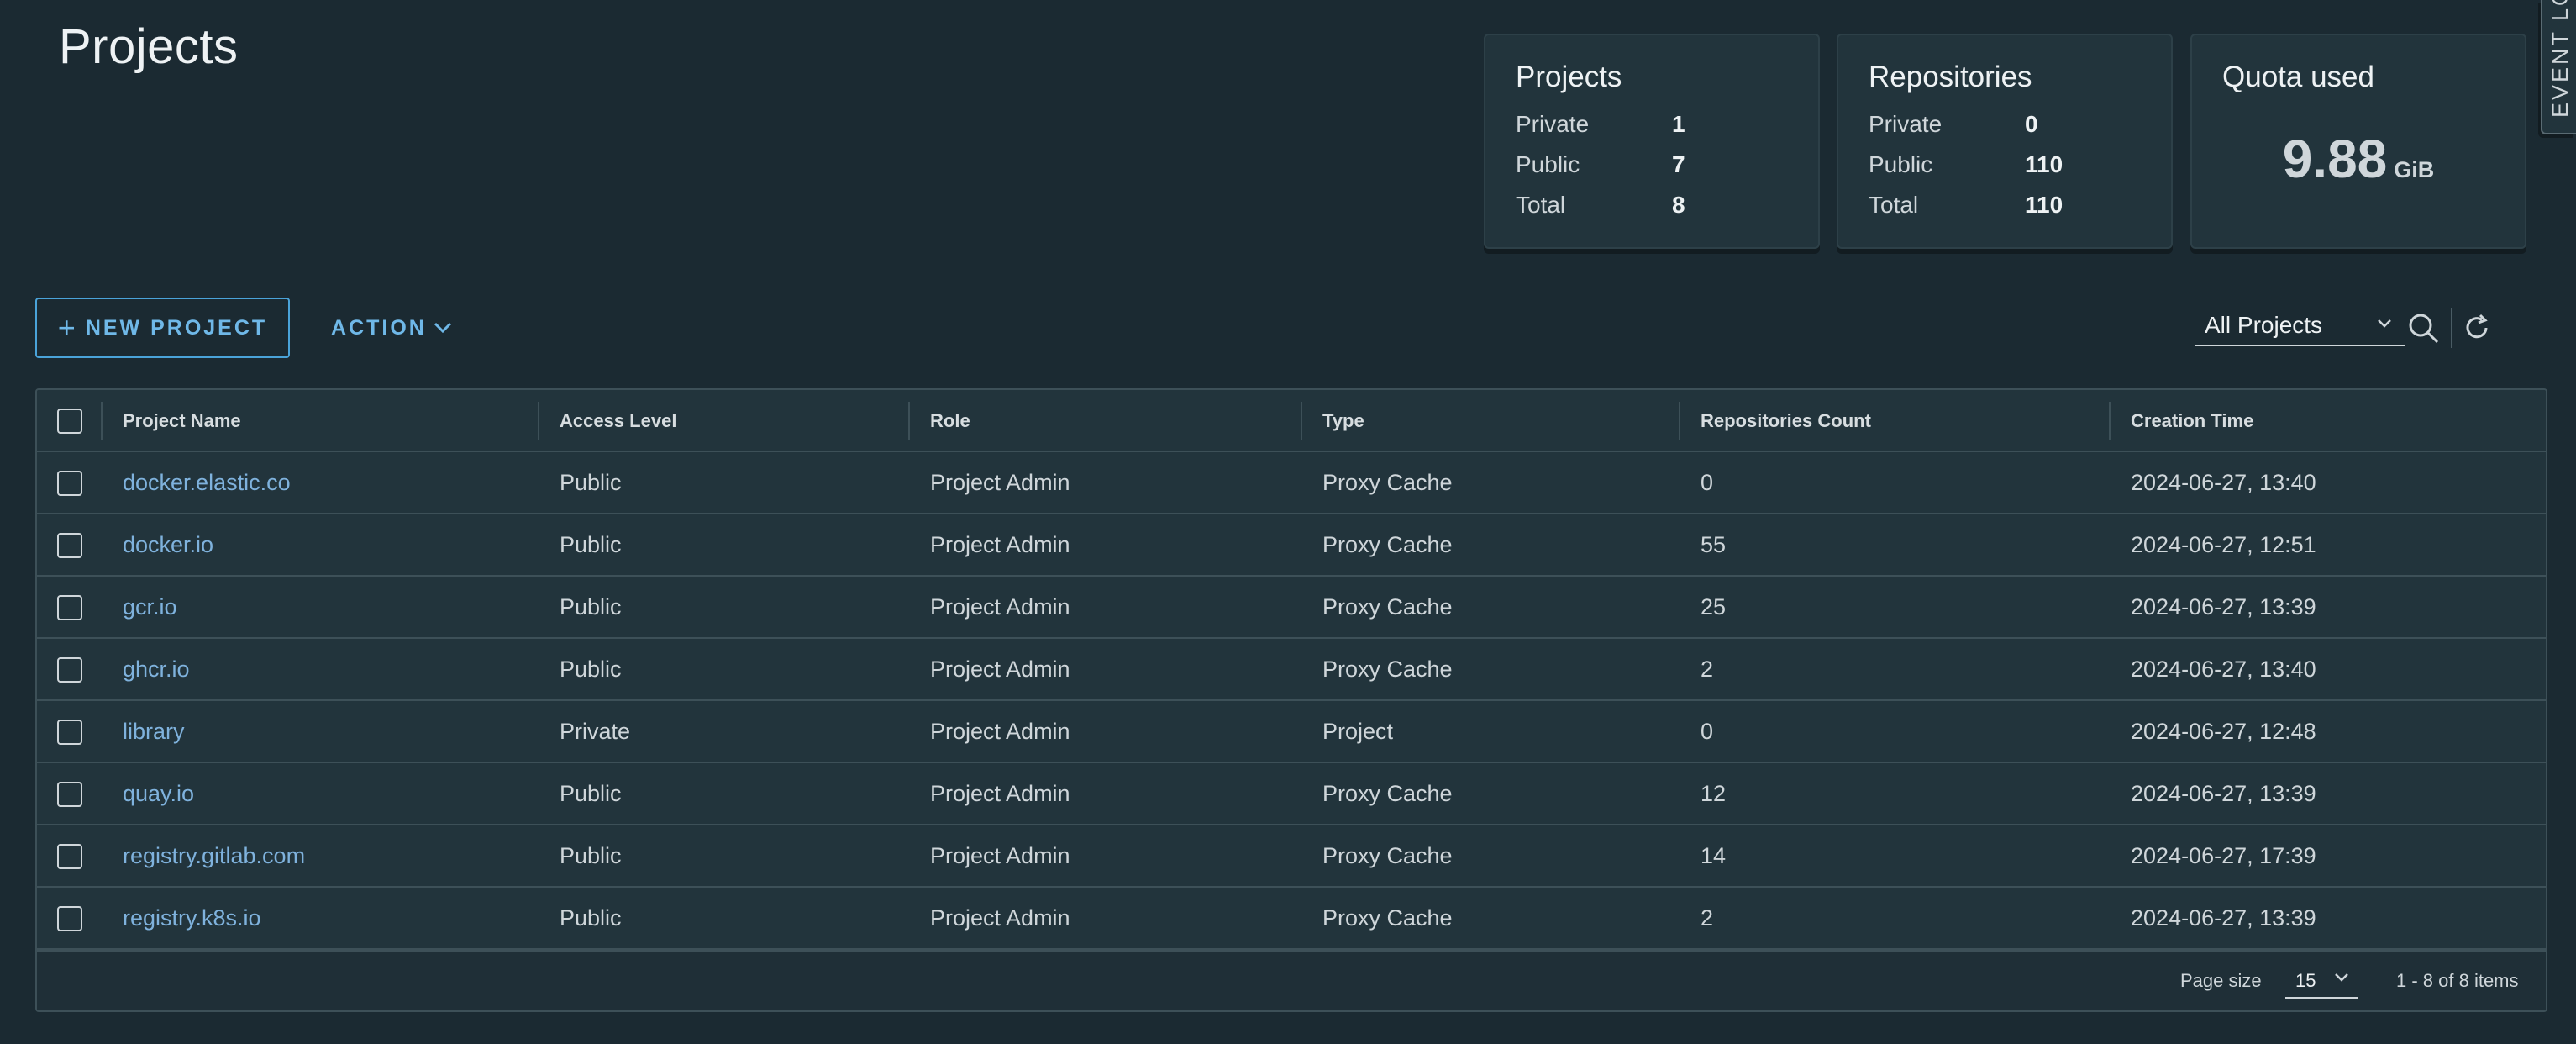 The width and height of the screenshot is (2576, 1044). What do you see at coordinates (2264, 325) in the screenshot?
I see `filter-value: All Projects` at bounding box center [2264, 325].